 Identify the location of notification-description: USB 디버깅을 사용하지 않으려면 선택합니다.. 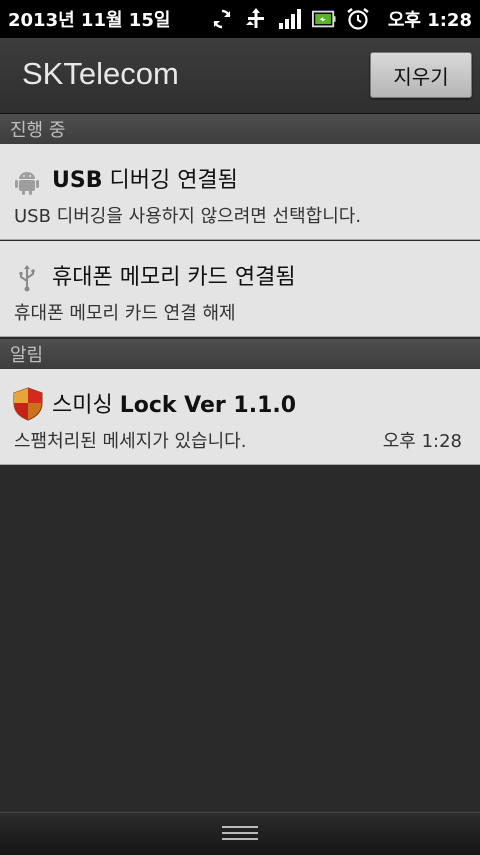
(188, 216).